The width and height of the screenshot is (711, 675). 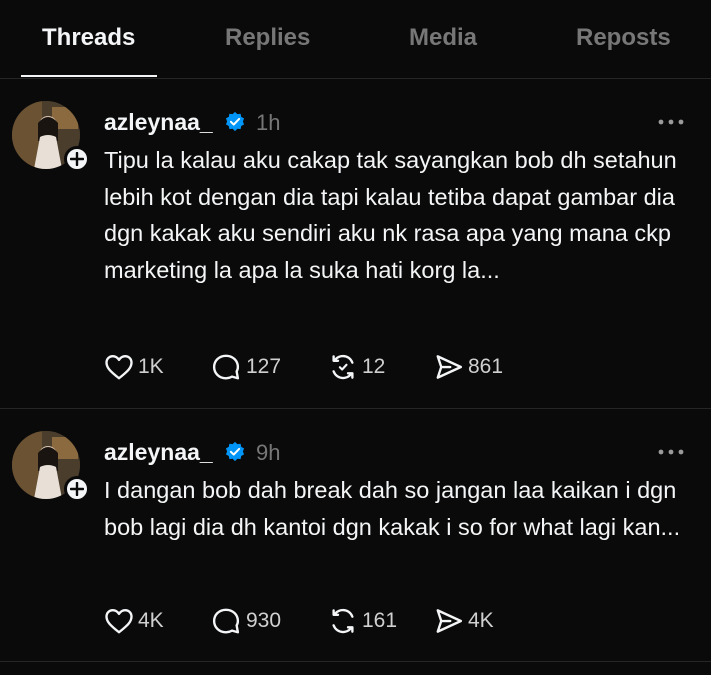 I want to click on post-divider, so click(x=355, y=661).